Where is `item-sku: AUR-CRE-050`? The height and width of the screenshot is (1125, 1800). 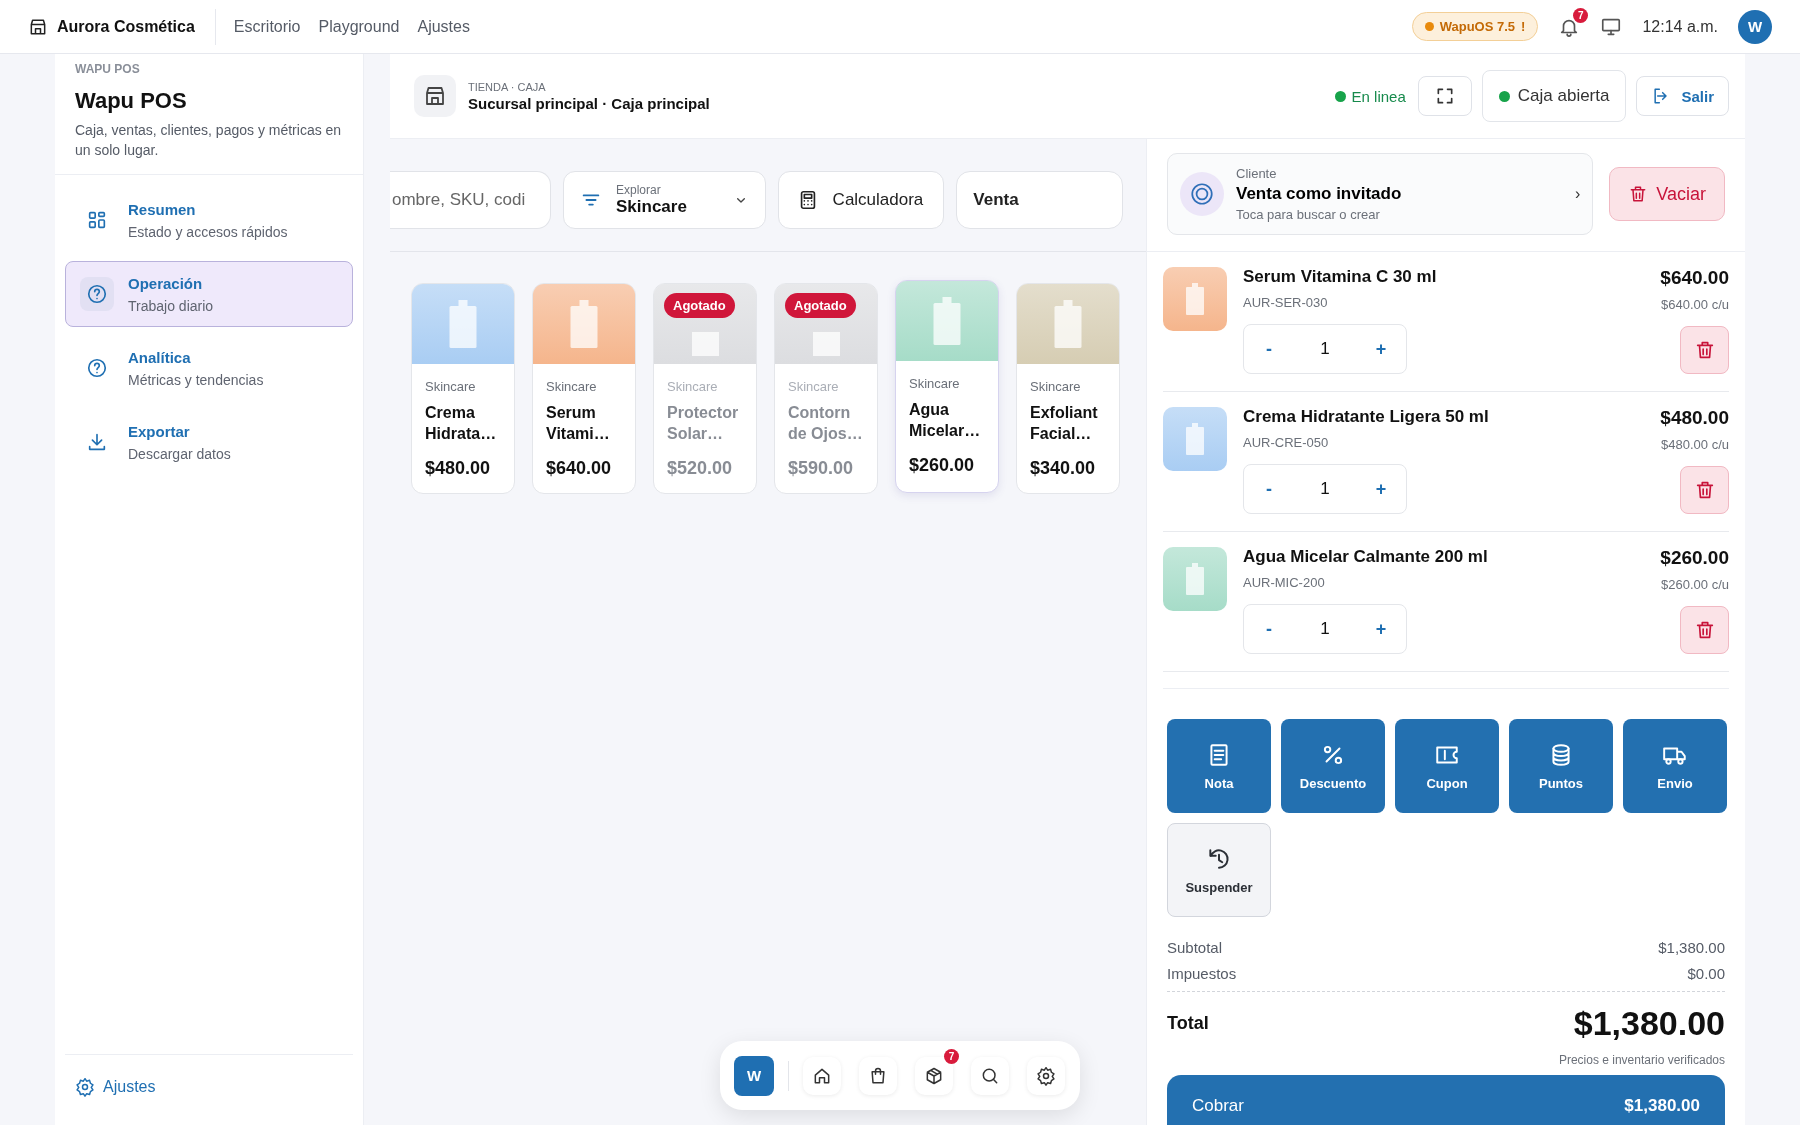 item-sku: AUR-CRE-050 is located at coordinates (1286, 442).